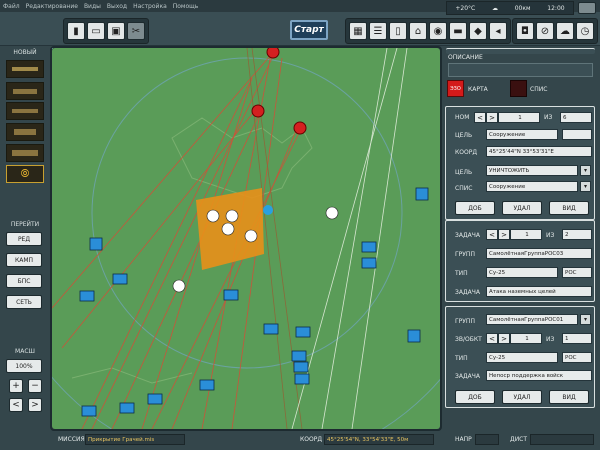  What do you see at coordinates (492, 117) in the screenshot?
I see `target-next-button: >` at bounding box center [492, 117].